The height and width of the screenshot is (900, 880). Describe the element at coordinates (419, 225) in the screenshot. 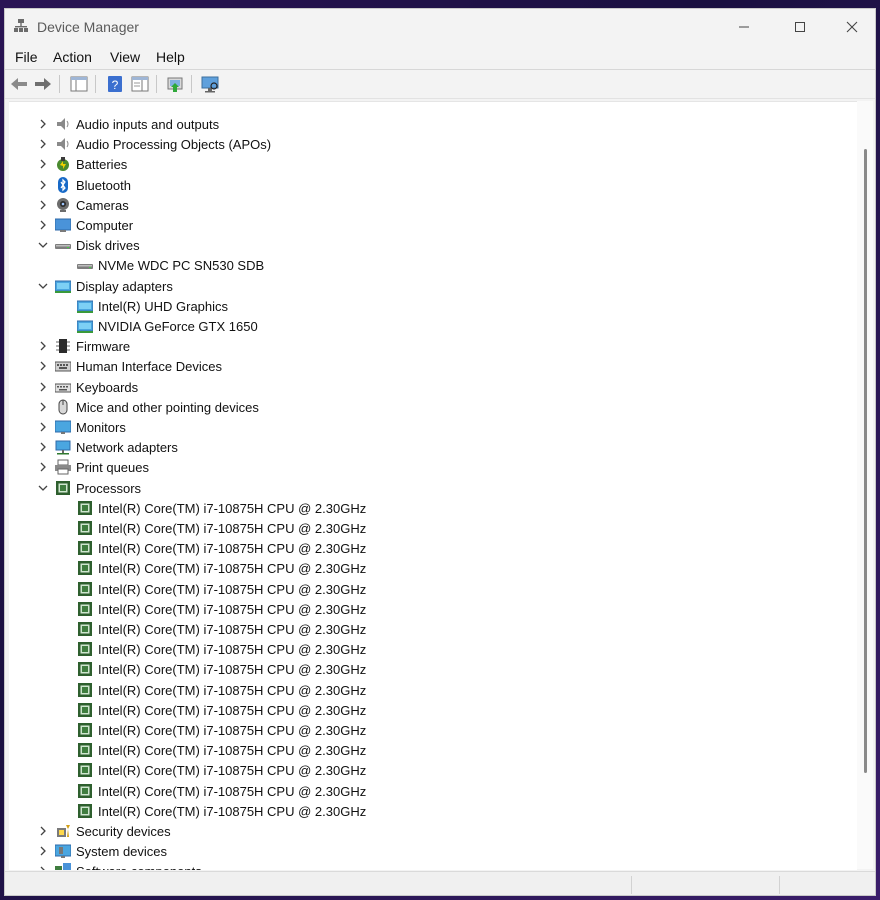

I see `tree-category: Computer` at that location.